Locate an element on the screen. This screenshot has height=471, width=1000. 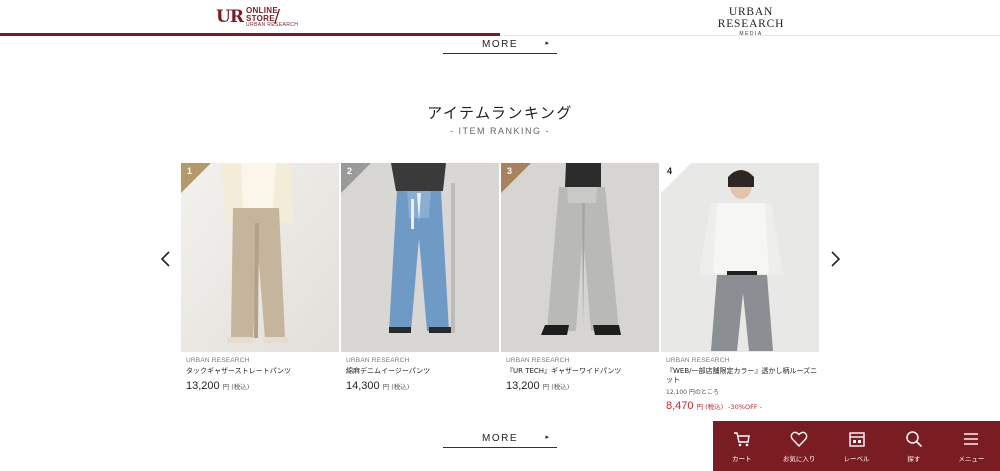
nav-label: カート is located at coordinates (741, 458).